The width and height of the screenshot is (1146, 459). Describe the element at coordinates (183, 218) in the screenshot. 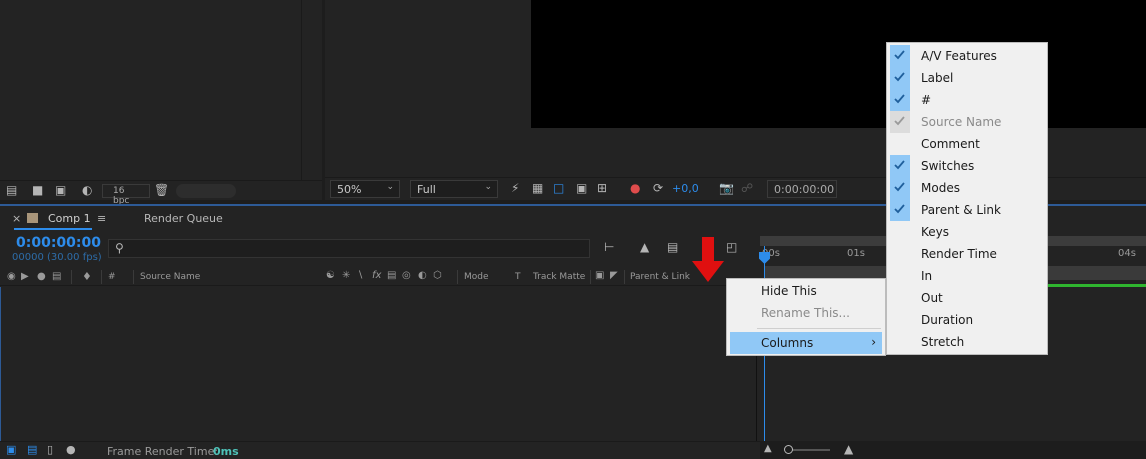

I see `tab-render-queue: Render Queue` at that location.